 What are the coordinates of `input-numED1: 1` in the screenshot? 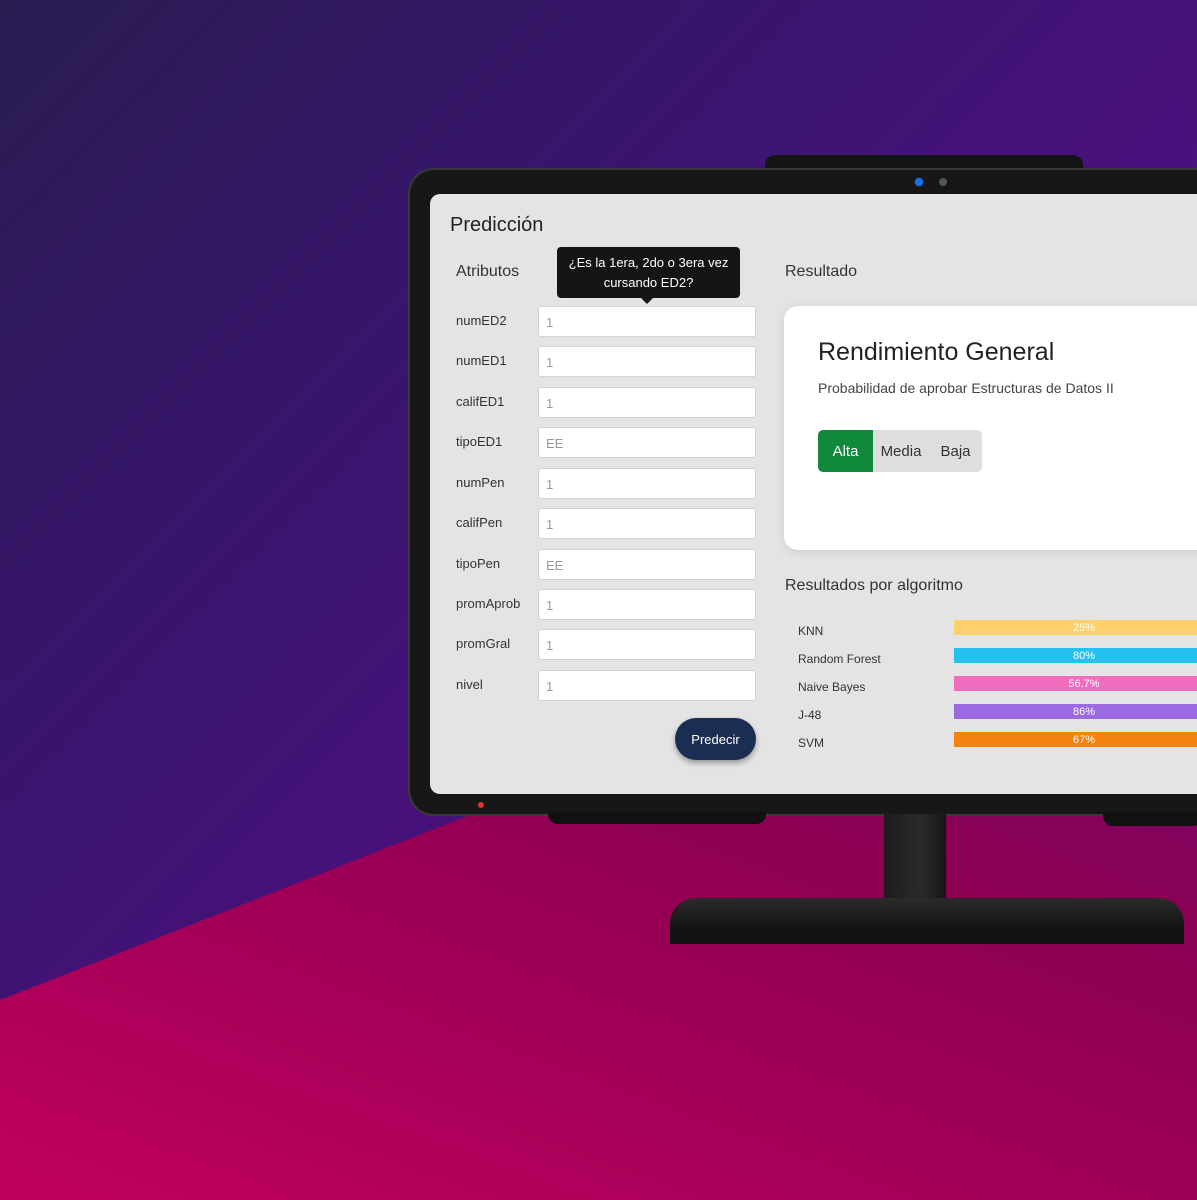 It's located at (647, 361).